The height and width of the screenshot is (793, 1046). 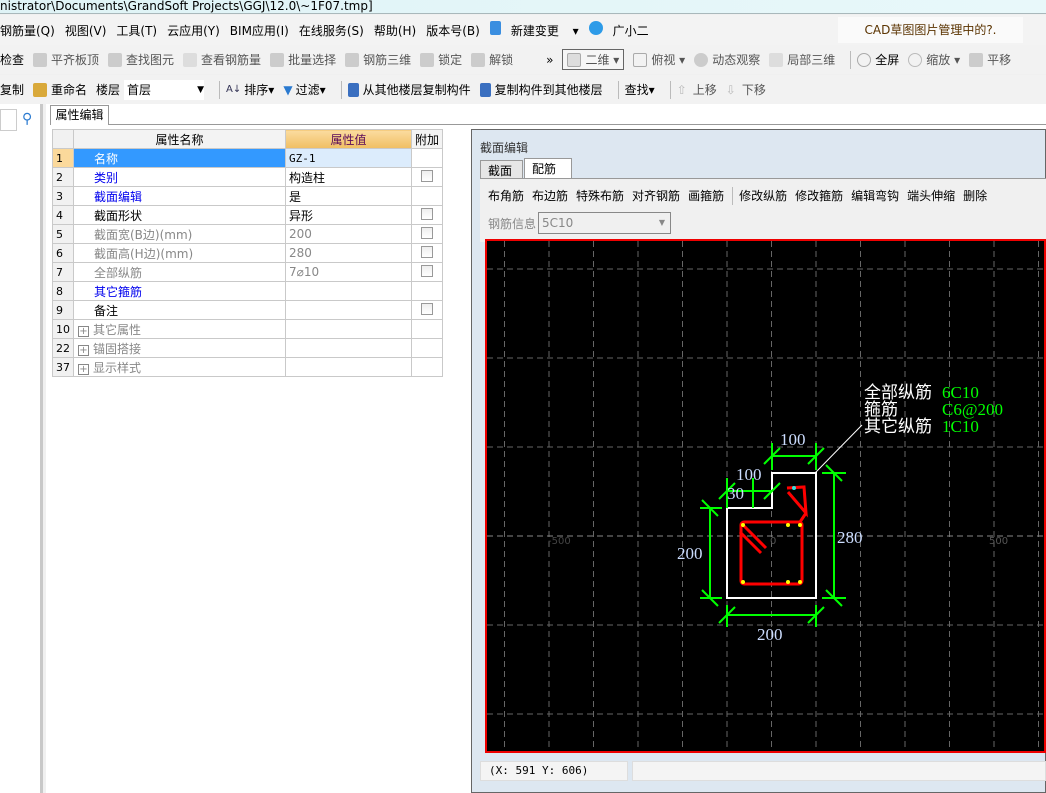 What do you see at coordinates (248, 196) in the screenshot?
I see `table-row: 3 截面编辑是` at bounding box center [248, 196].